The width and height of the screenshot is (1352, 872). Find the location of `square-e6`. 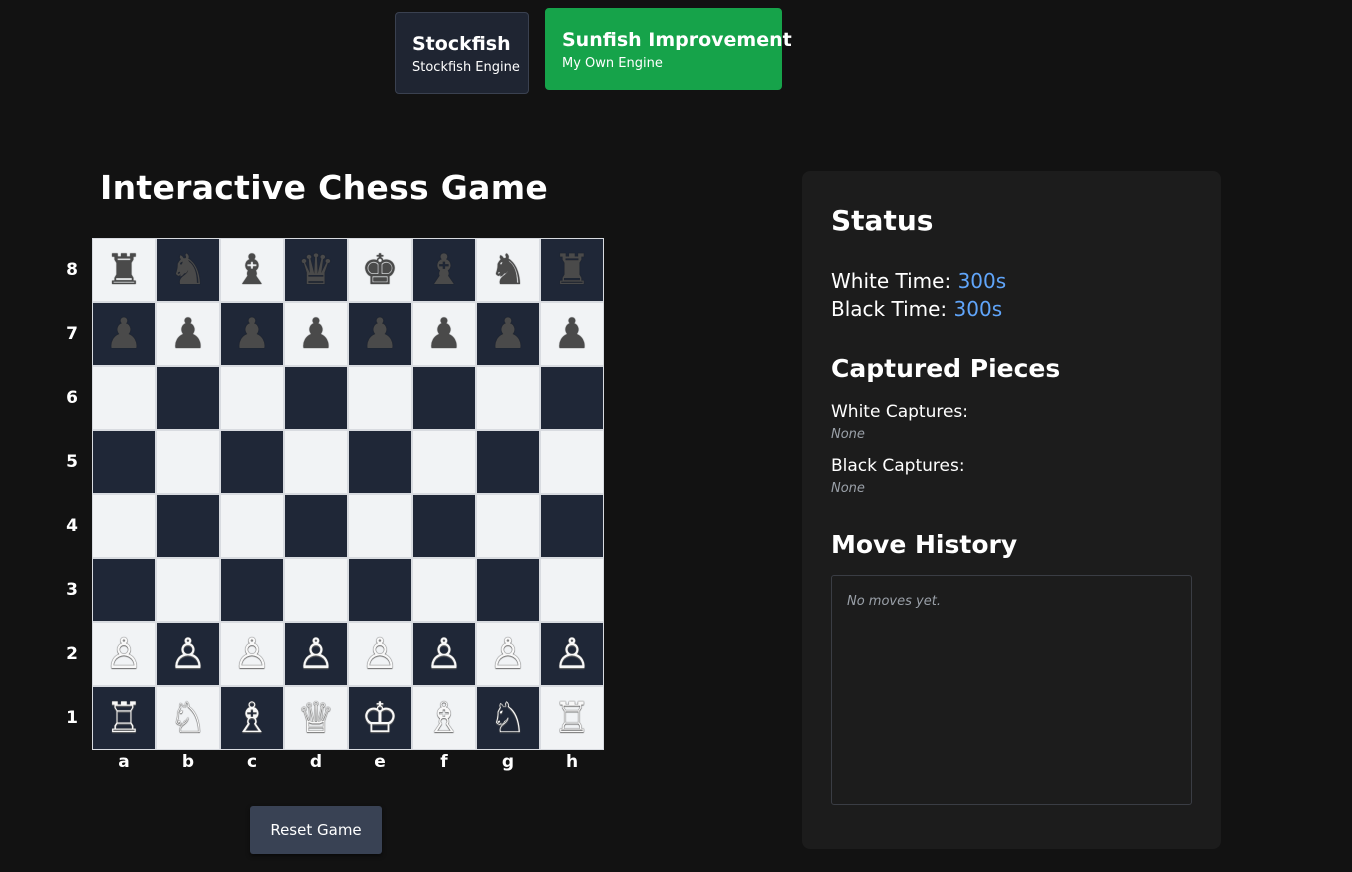

square-e6 is located at coordinates (380, 398).